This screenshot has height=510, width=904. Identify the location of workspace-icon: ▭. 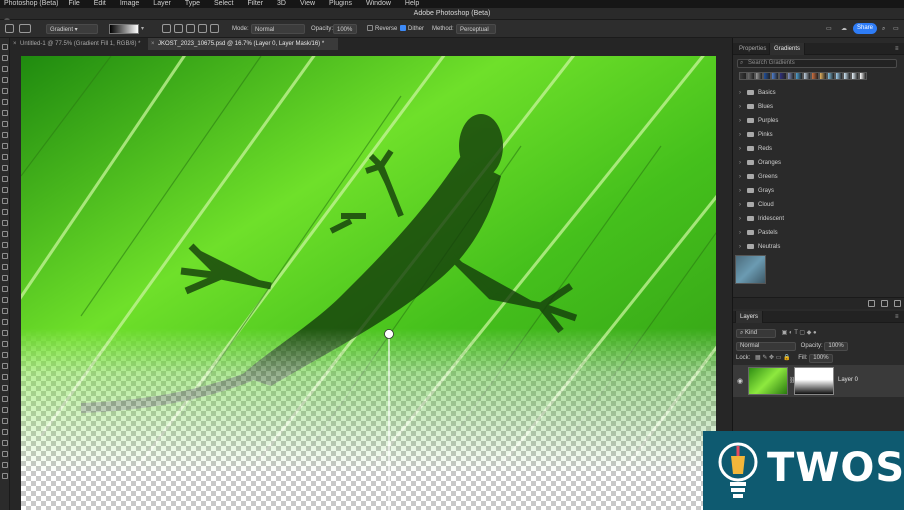
(829, 29).